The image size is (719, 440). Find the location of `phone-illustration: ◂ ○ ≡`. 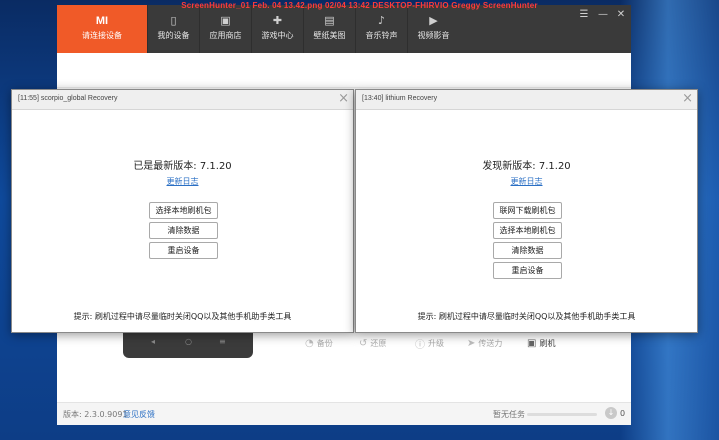

phone-illustration: ◂ ○ ≡ is located at coordinates (188, 344).